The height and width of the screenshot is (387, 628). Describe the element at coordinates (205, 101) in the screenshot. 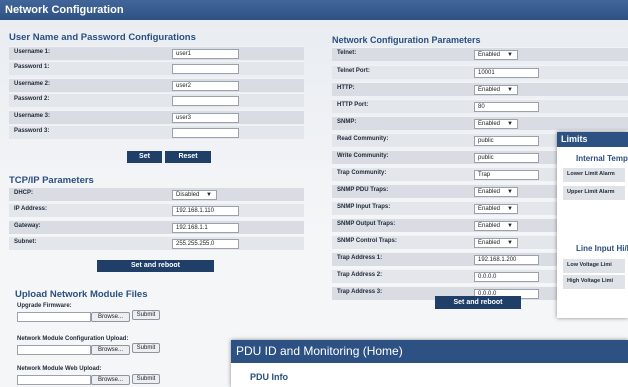

I see `password-2-input` at that location.